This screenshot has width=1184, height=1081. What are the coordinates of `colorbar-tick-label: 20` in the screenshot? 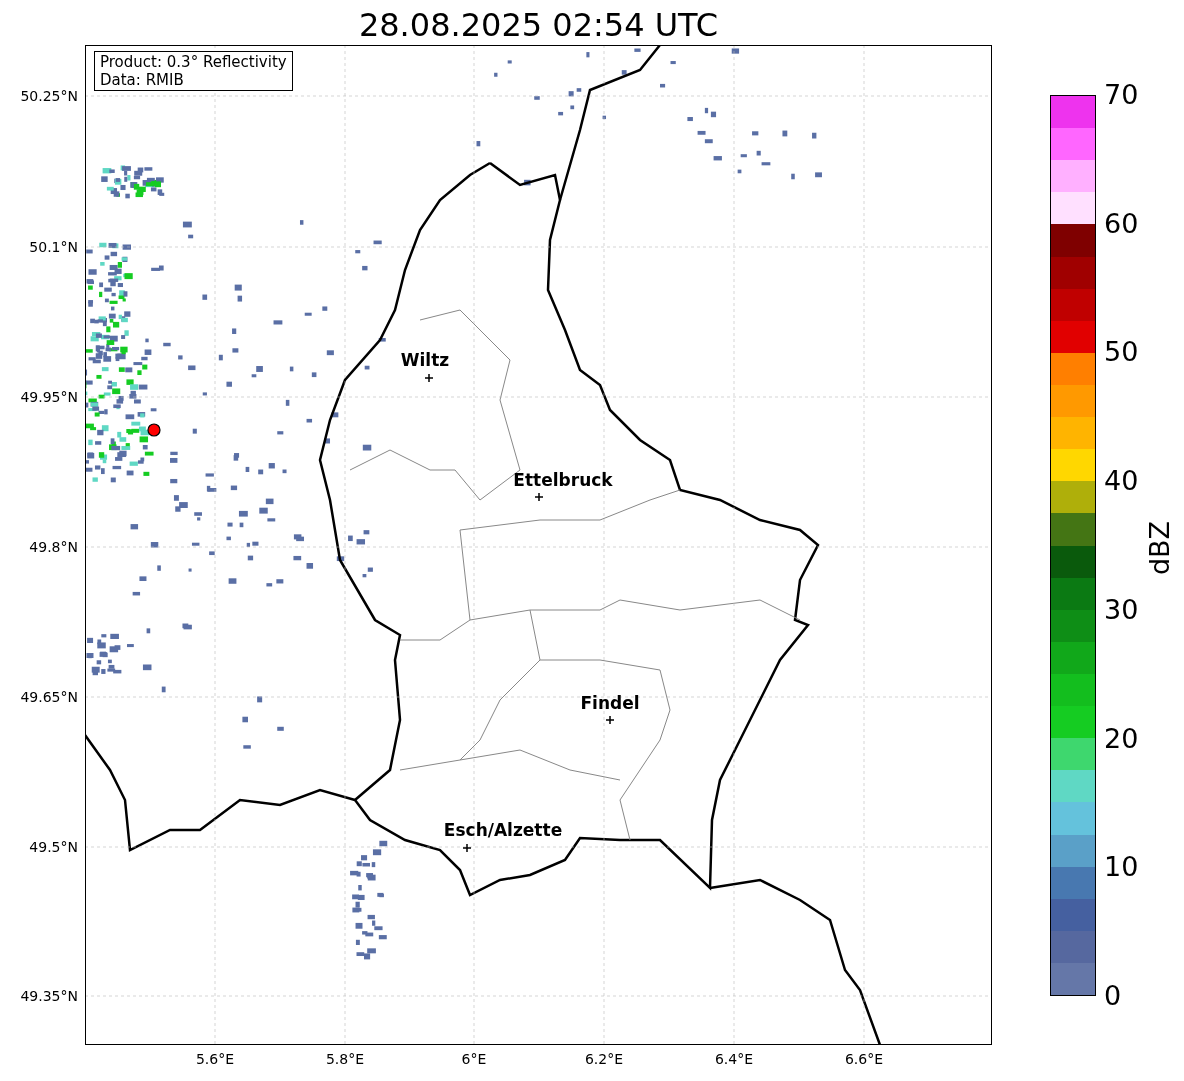 It's located at (1121, 738).